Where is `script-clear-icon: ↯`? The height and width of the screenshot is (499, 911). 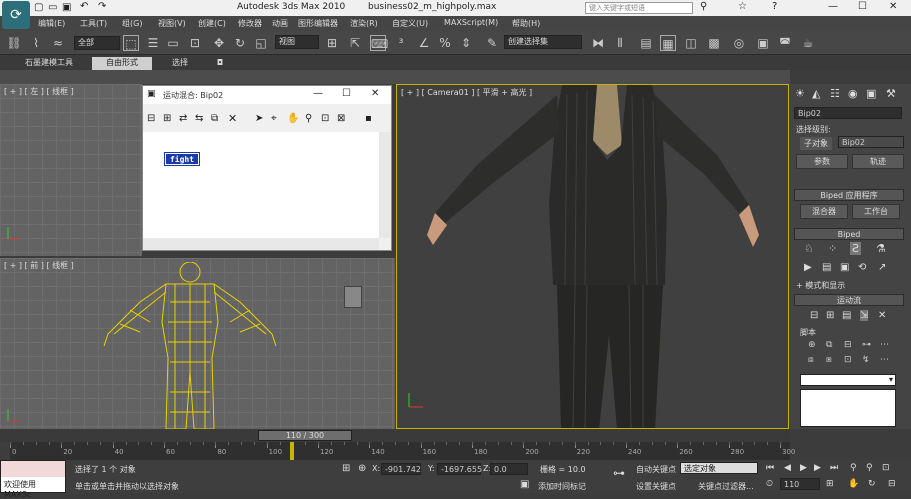
script-clear-icon: ↯ is located at coordinates (866, 360).